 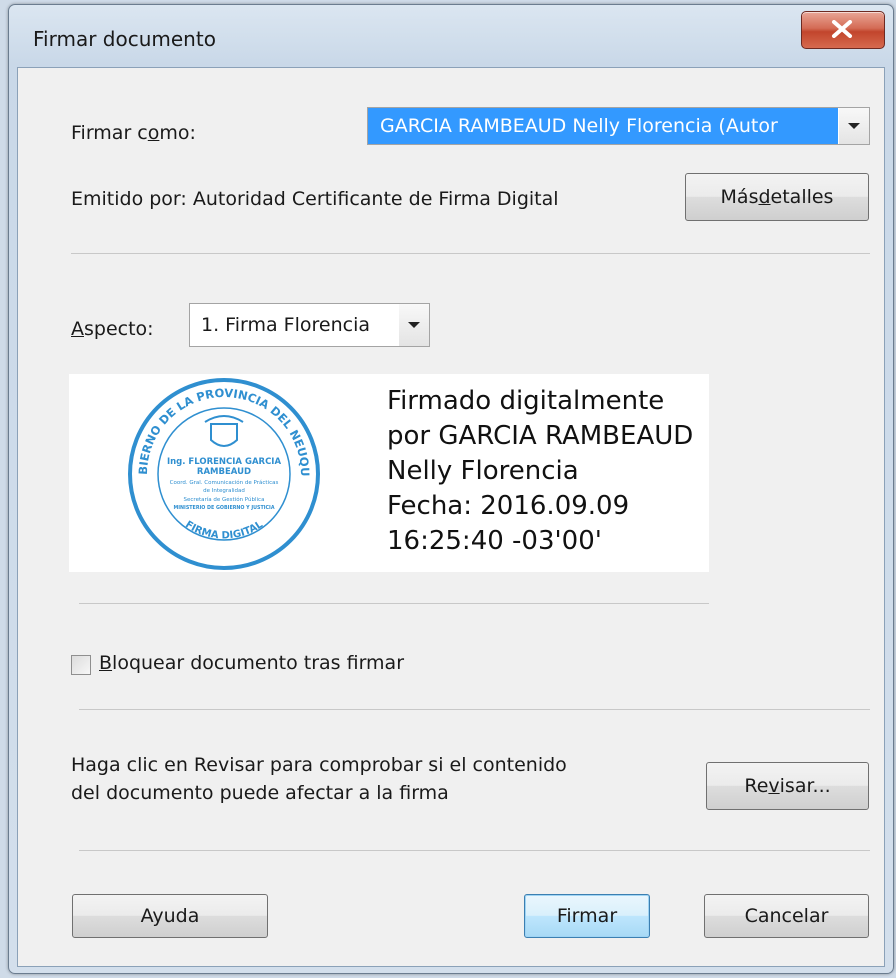 What do you see at coordinates (224, 462) in the screenshot?
I see `stamp-line: Ing. FLORENCIA GARCIA` at bounding box center [224, 462].